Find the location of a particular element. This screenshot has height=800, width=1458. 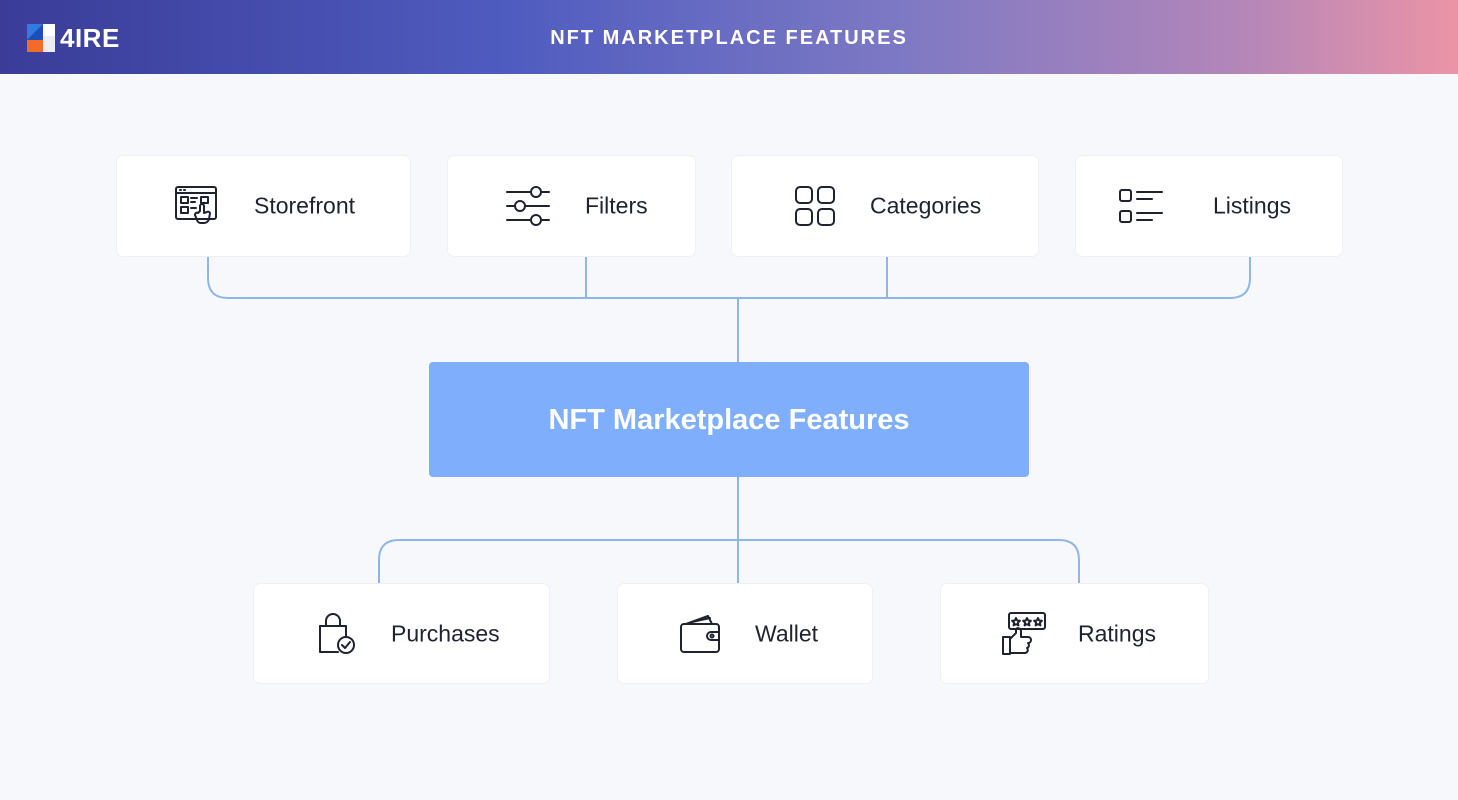

feature-label-storefront: Storefront is located at coordinates (304, 205).